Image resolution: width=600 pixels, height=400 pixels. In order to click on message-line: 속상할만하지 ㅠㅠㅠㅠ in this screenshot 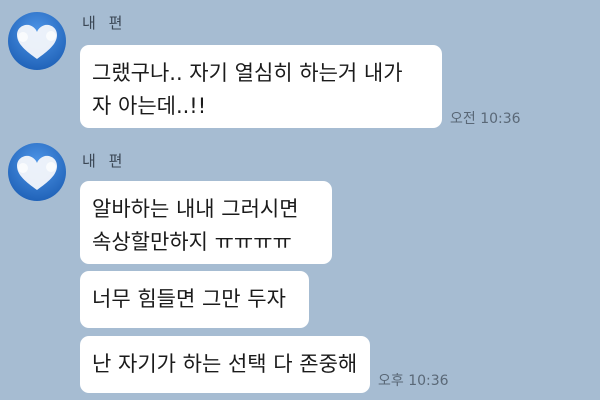, I will do `click(192, 242)`.